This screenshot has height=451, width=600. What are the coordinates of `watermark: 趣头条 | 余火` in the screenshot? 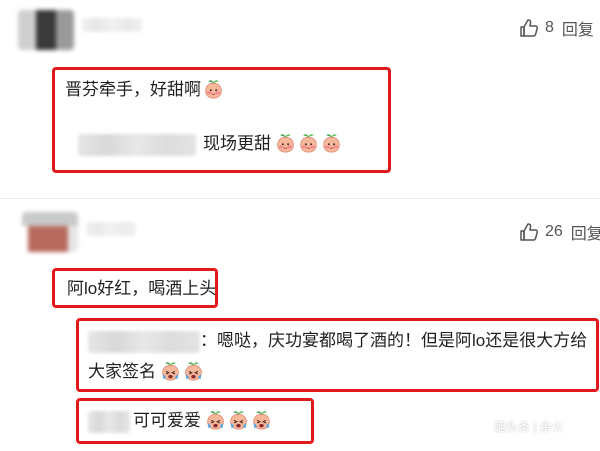 It's located at (529, 427).